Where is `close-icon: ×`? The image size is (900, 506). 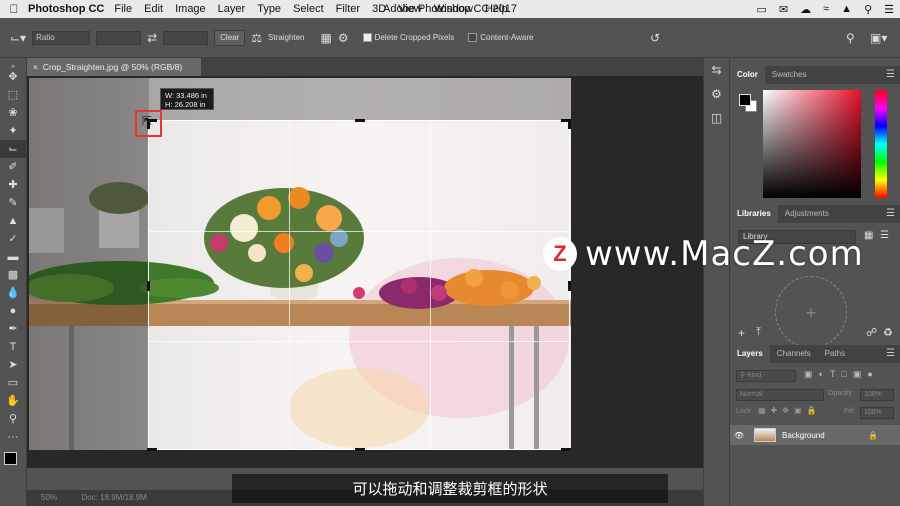
close-icon: × is located at coordinates (35, 67).